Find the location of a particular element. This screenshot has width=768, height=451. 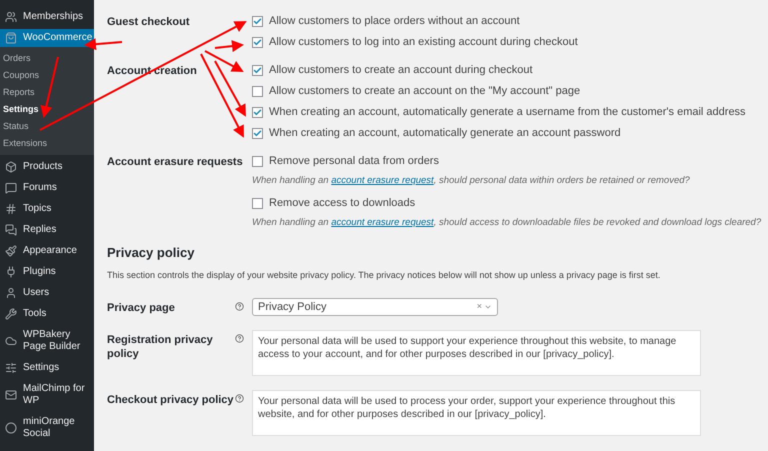

policy-textarea: Your personal data will be used to process your order, support your experience throughout this website, and for other purposes described in our [privacy_policy]. is located at coordinates (476, 413).